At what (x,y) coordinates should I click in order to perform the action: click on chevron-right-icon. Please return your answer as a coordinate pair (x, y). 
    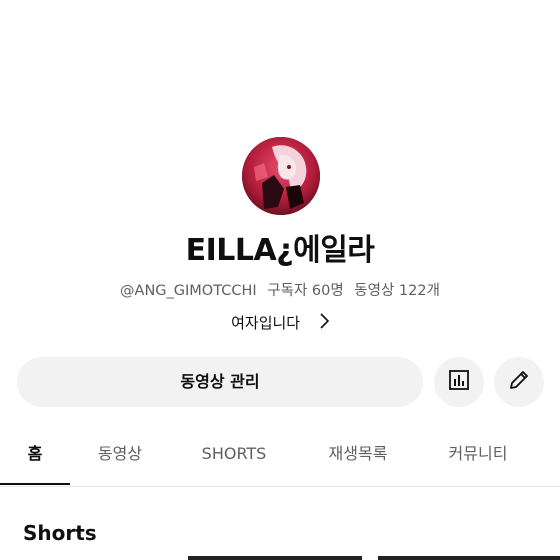
    Looking at the image, I should click on (324, 323).